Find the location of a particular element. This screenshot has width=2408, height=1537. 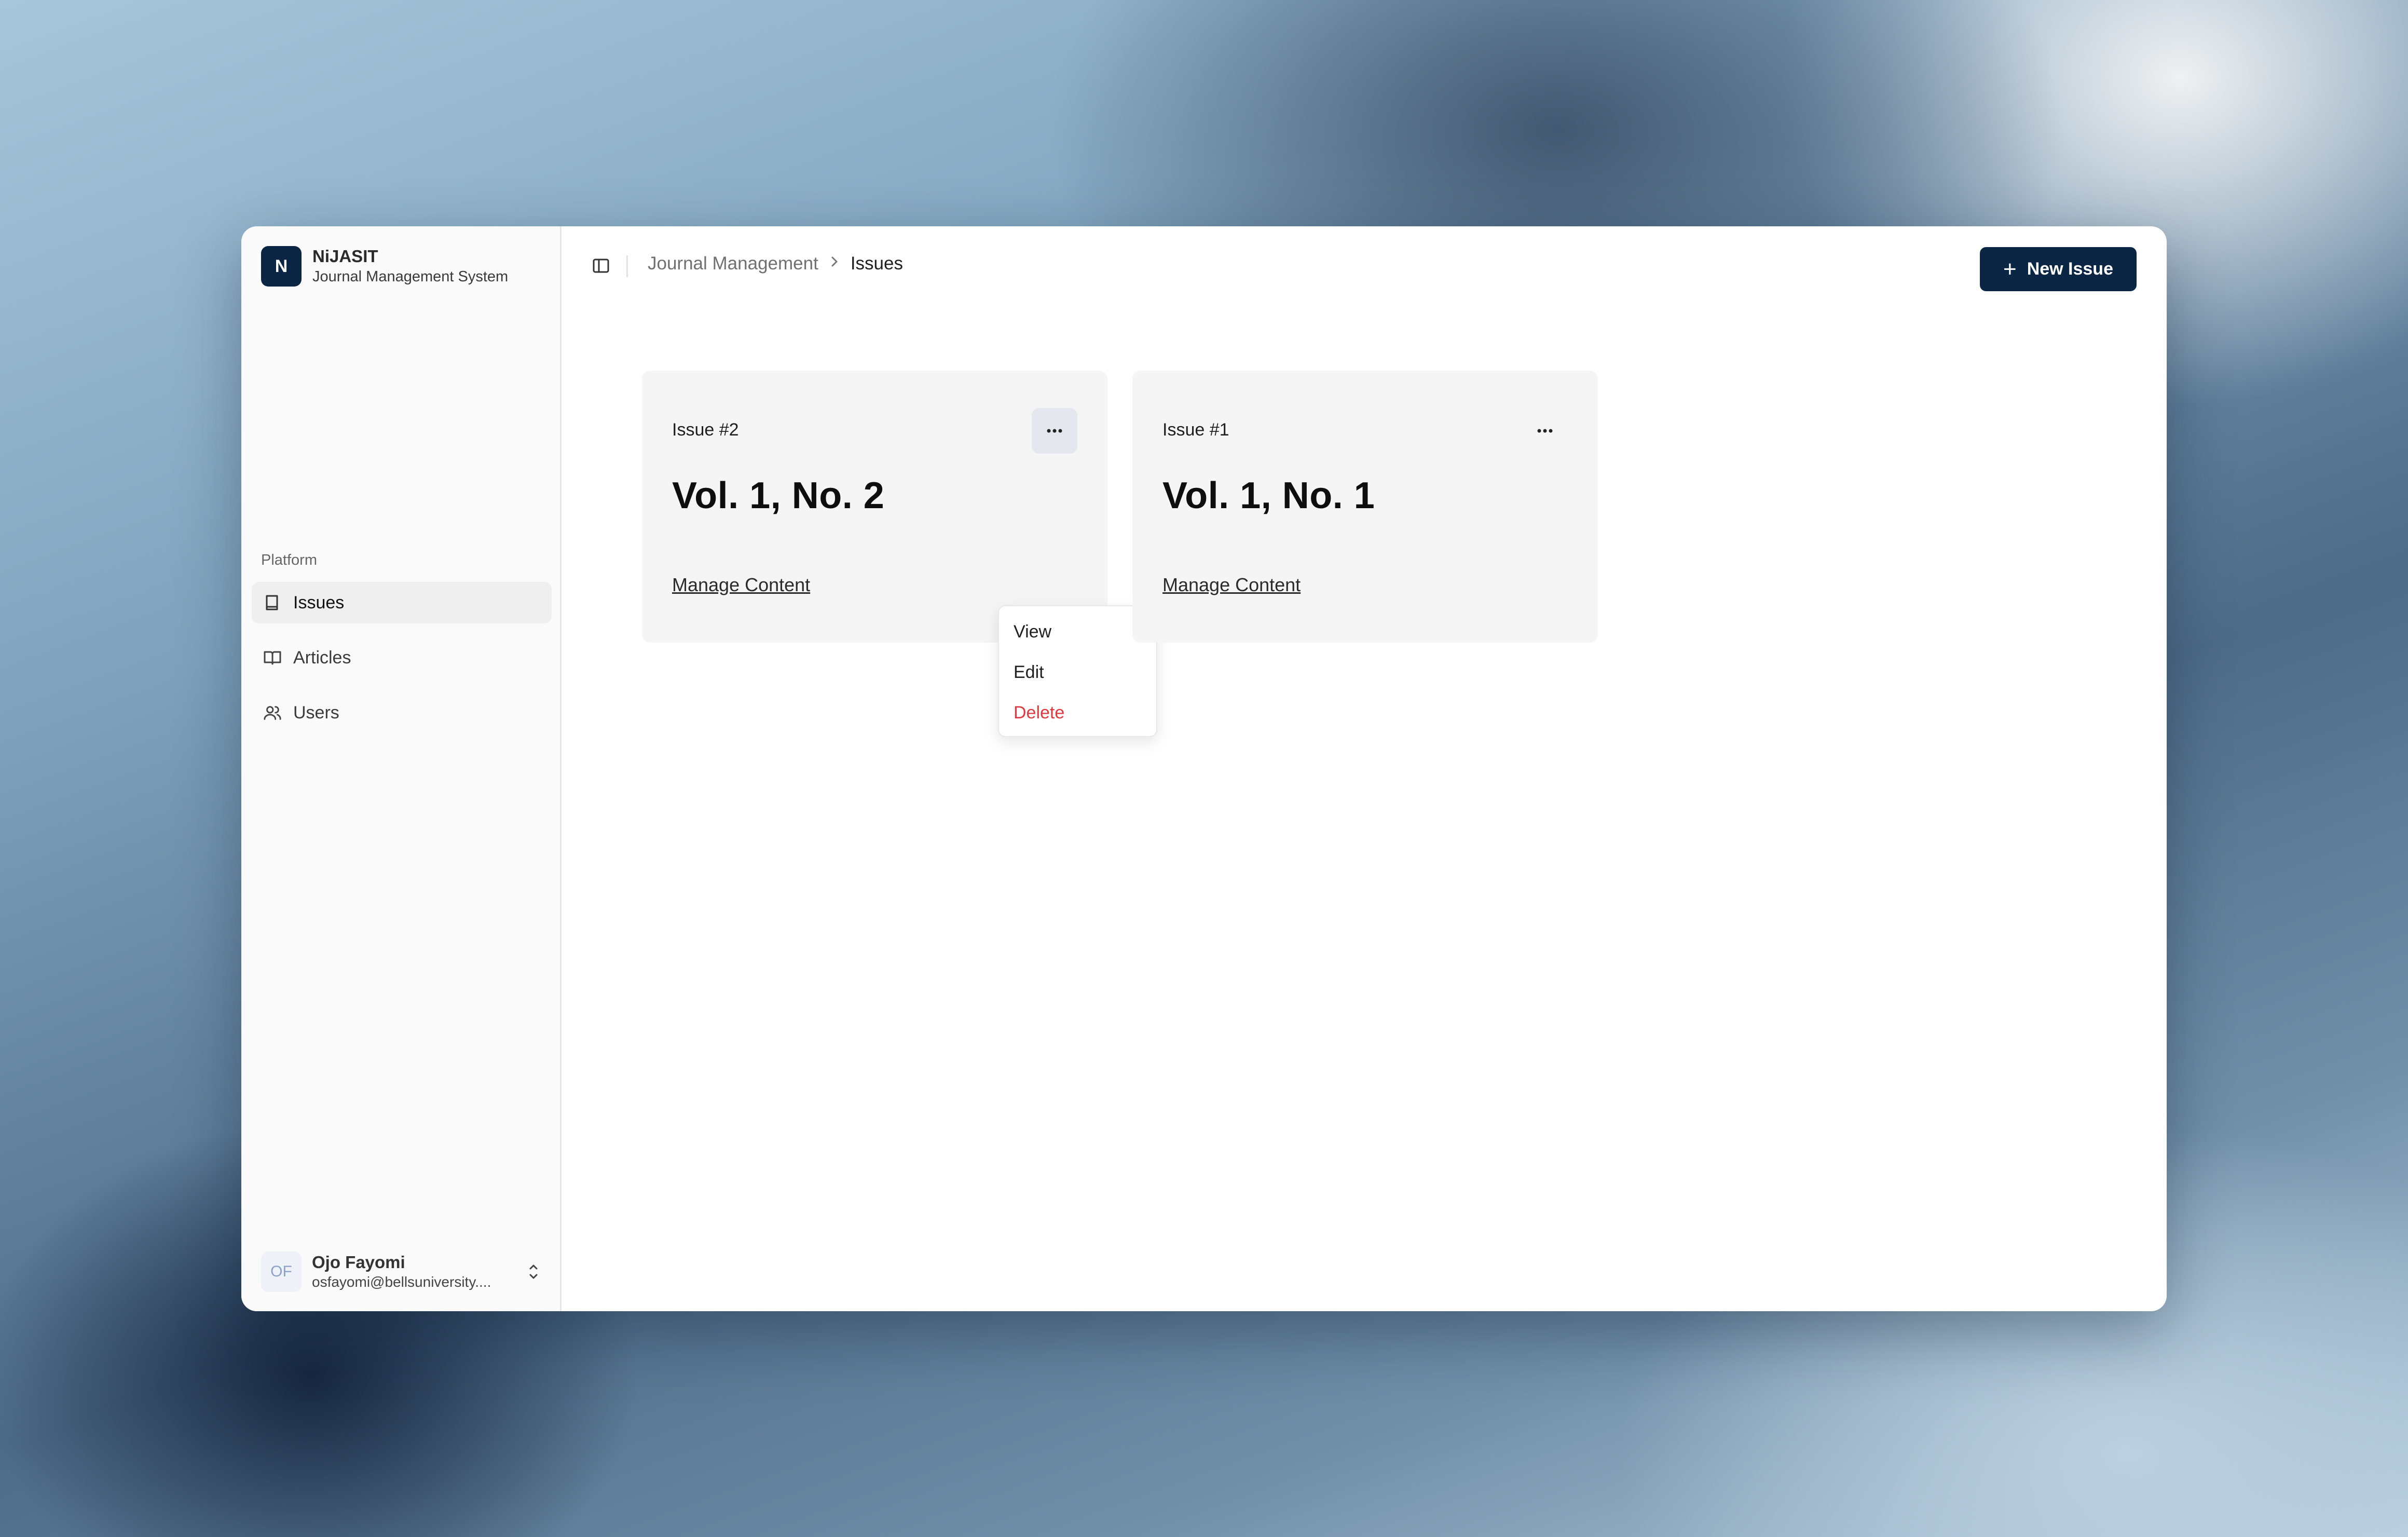

sidebar-nav: Issues Articles Users is located at coordinates (402, 664).